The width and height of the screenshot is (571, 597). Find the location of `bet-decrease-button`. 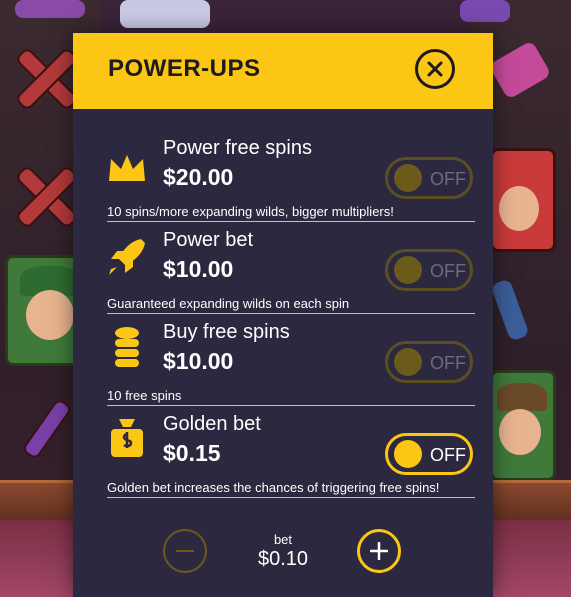

bet-decrease-button is located at coordinates (185, 551).